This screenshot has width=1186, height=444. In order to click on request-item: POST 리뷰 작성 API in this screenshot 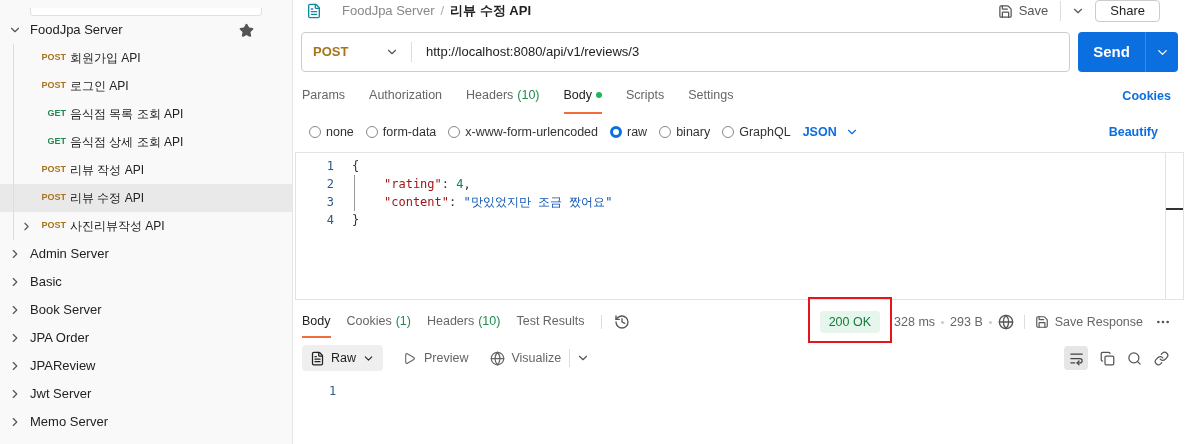, I will do `click(146, 170)`.